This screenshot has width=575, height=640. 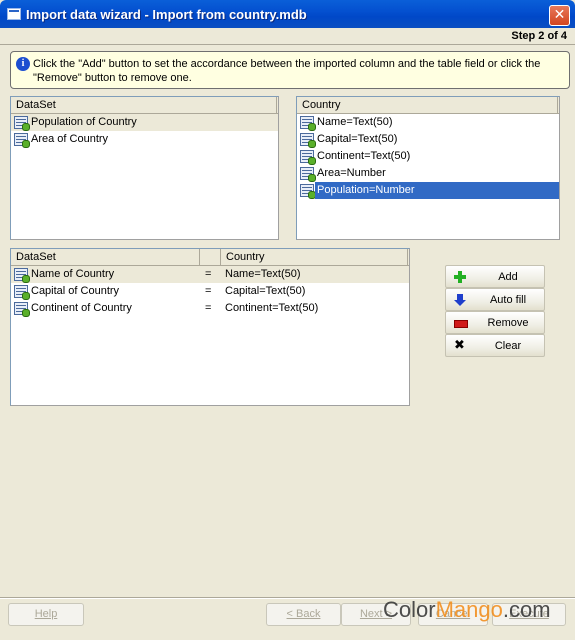 I want to click on column-header-equals, so click(x=210, y=257).